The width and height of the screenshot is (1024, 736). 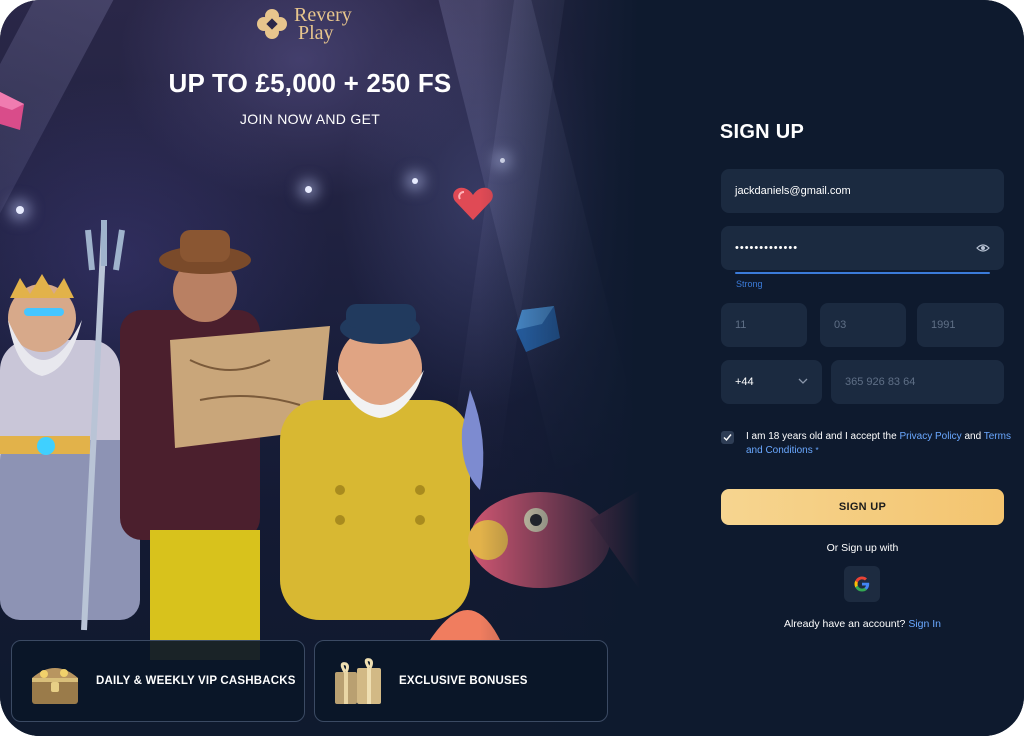 What do you see at coordinates (817, 450) in the screenshot?
I see `required-mark: *` at bounding box center [817, 450].